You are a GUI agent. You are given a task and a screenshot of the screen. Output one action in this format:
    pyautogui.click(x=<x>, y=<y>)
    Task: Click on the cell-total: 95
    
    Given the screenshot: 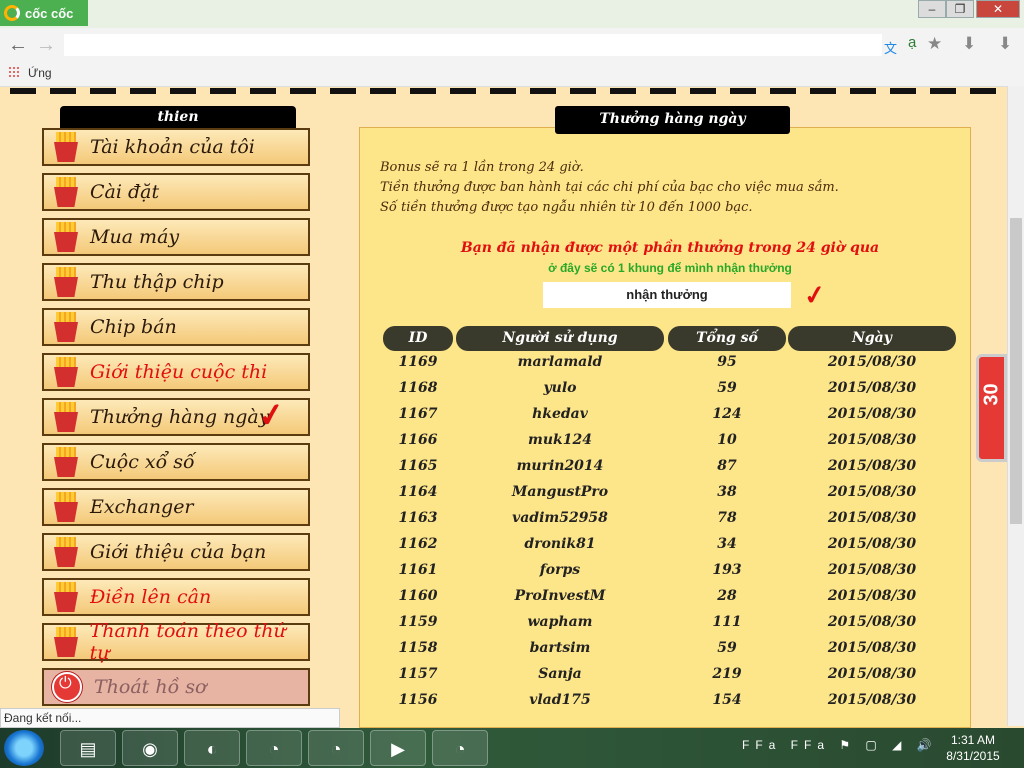 What is the action you would take?
    pyautogui.click(x=727, y=362)
    